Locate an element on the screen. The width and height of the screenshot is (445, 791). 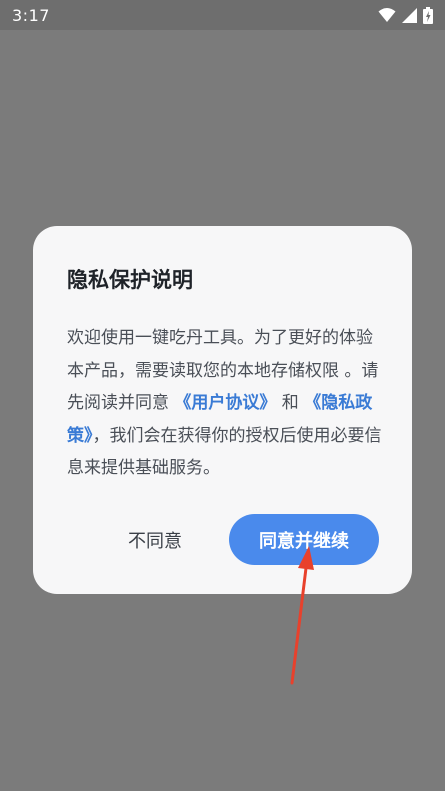
disagree-button: 不同意 is located at coordinates (155, 540).